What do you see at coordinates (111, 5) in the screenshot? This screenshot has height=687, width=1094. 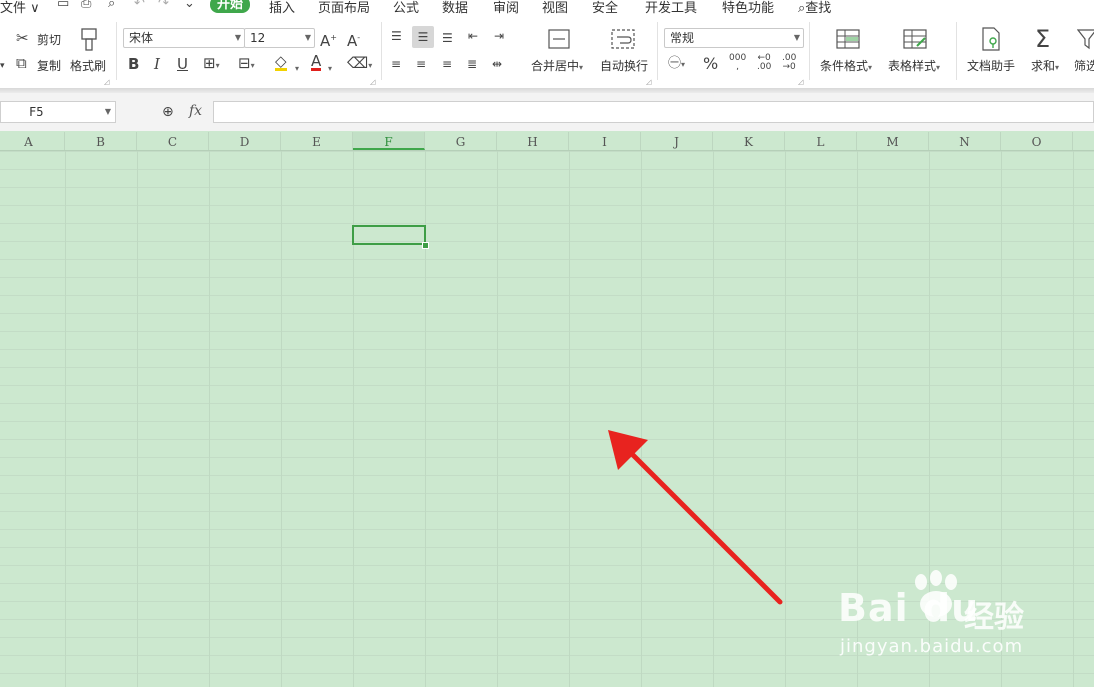 I see `print-preview-icon: ⌕` at bounding box center [111, 5].